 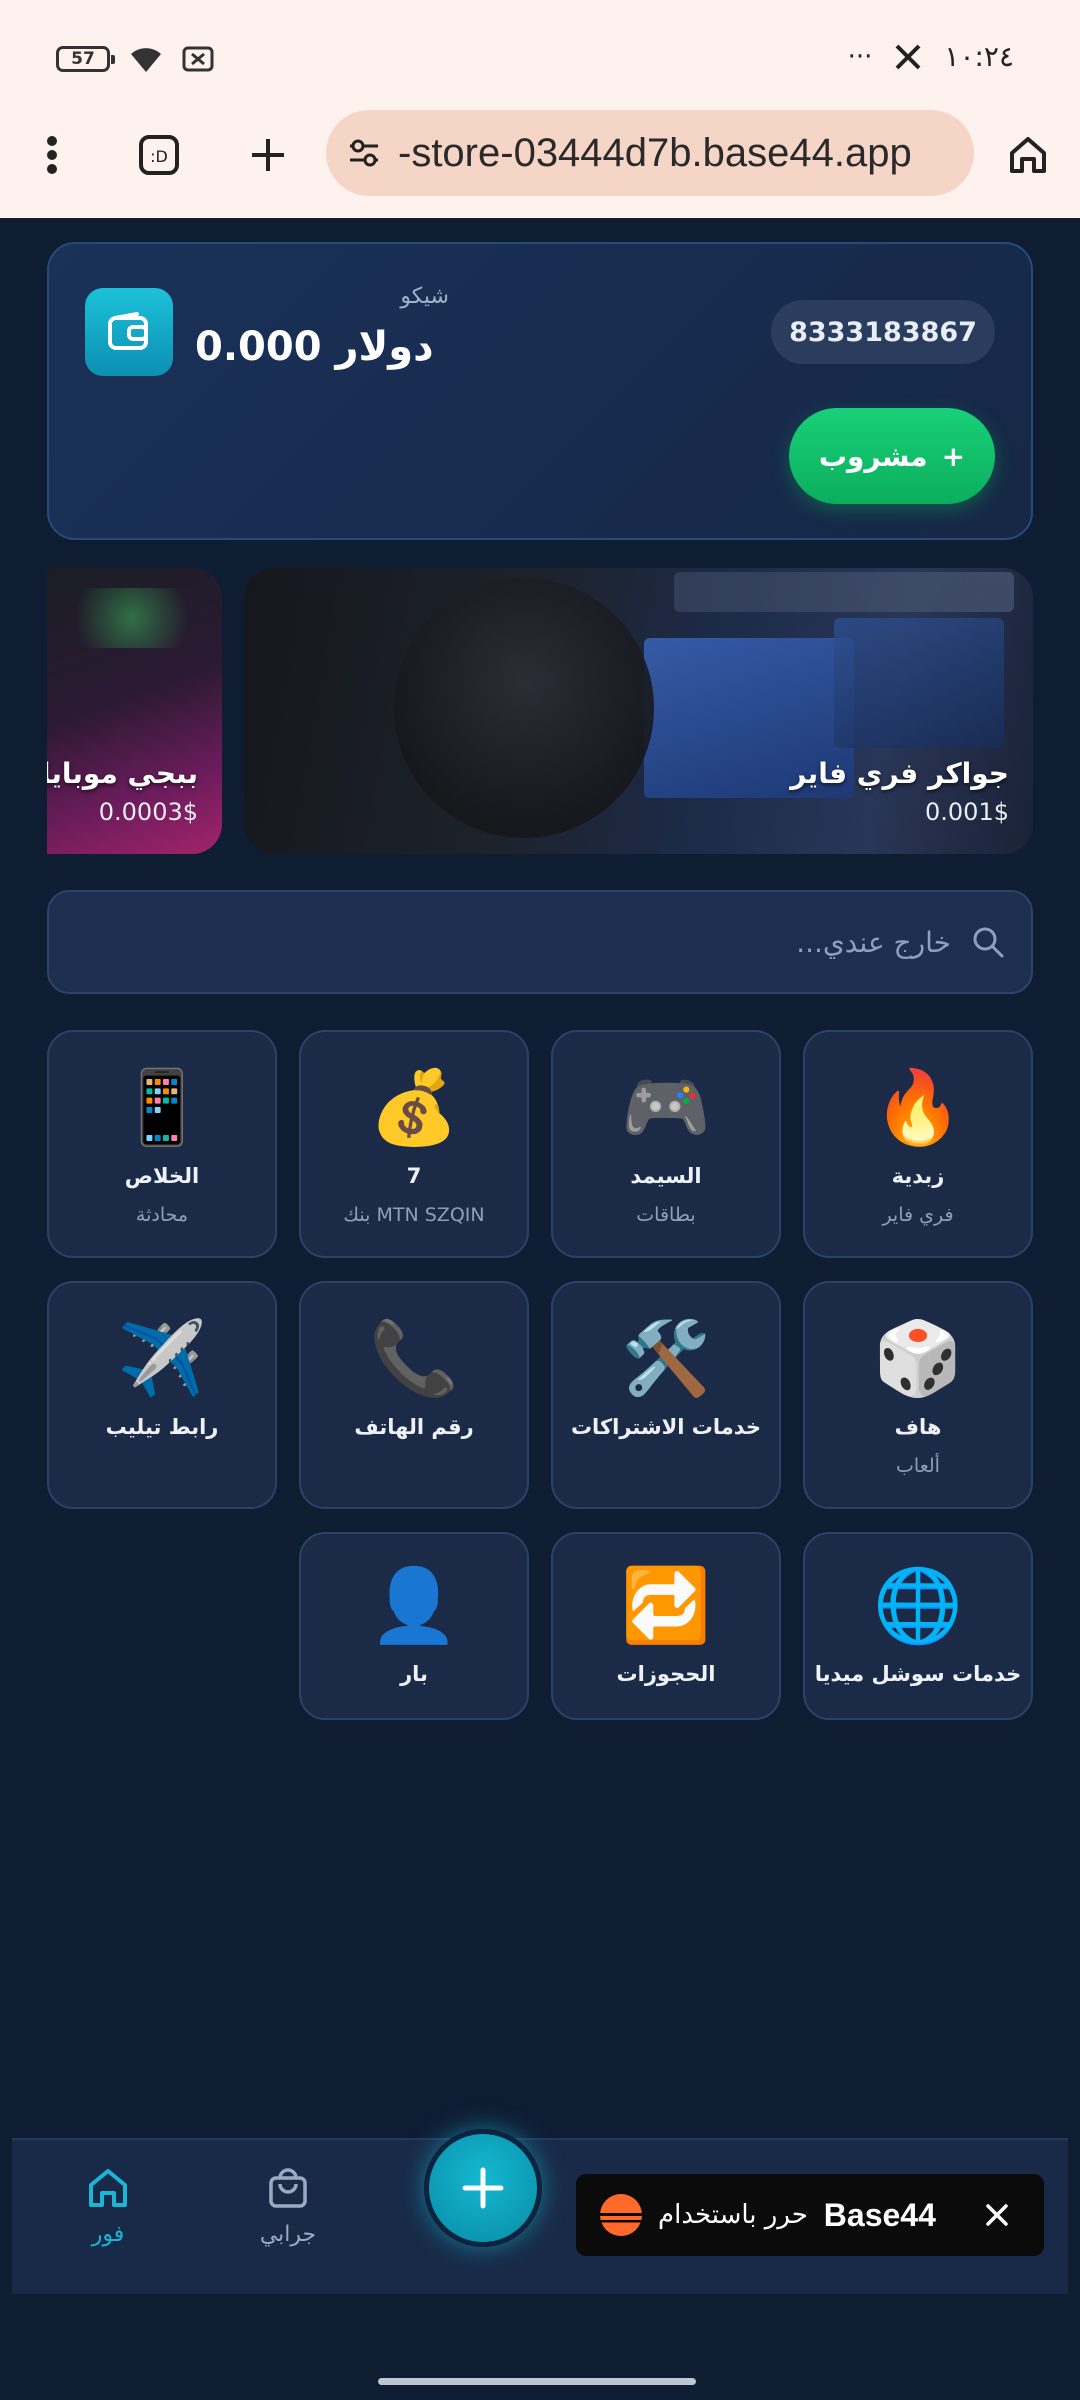 I want to click on repeat-icon: 🔁, so click(x=666, y=1605).